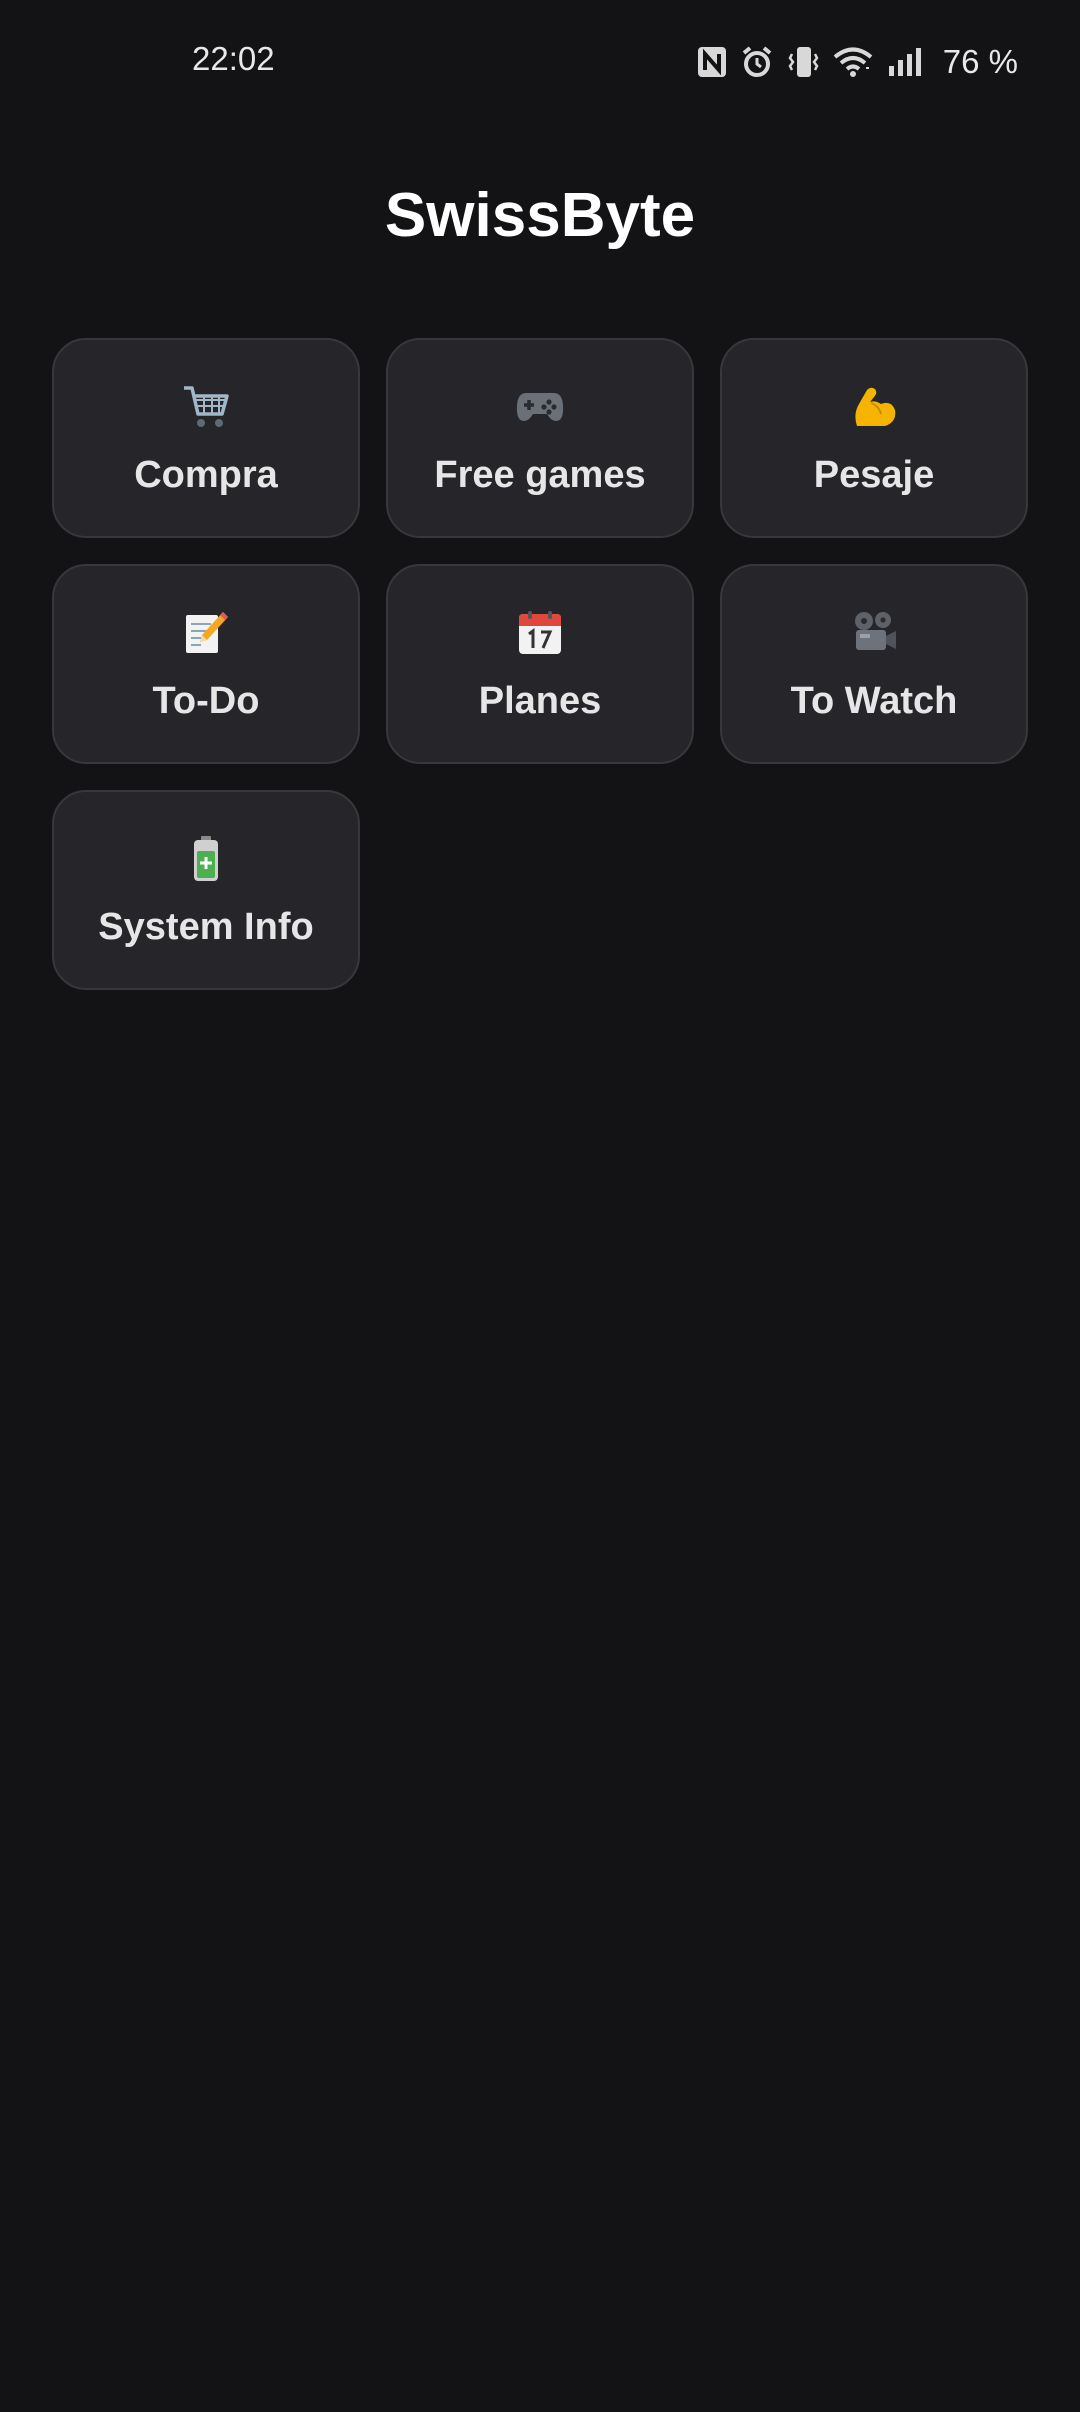  I want to click on wifi-icon, so click(853, 62).